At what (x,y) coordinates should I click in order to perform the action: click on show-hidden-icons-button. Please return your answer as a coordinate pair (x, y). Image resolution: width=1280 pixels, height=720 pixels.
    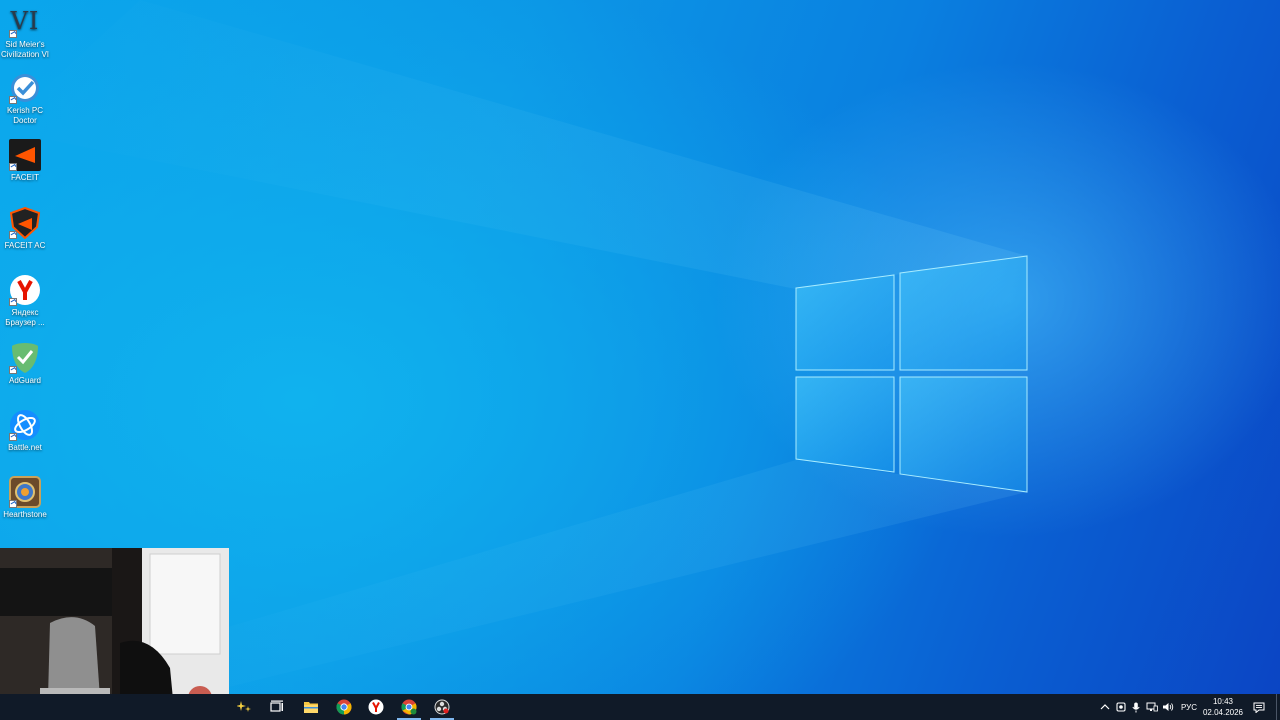
    Looking at the image, I should click on (1105, 707).